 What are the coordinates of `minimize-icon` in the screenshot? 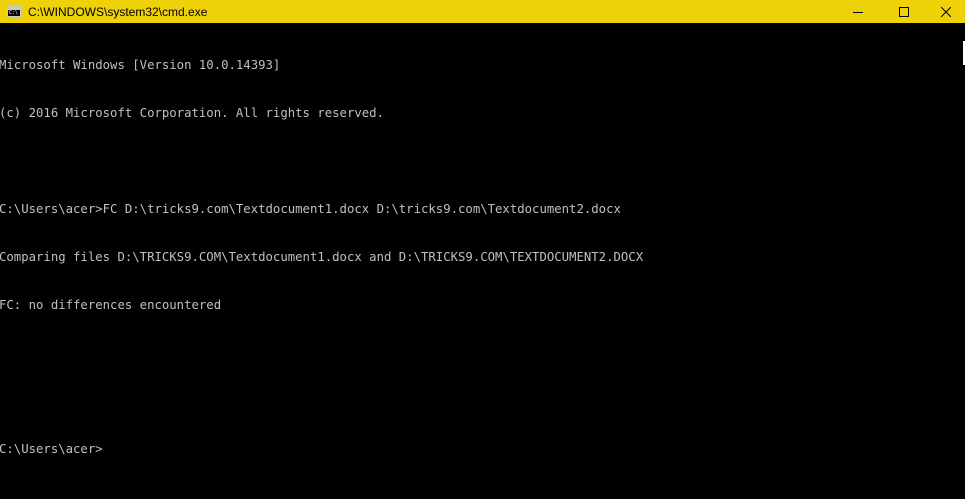 It's located at (858, 12).